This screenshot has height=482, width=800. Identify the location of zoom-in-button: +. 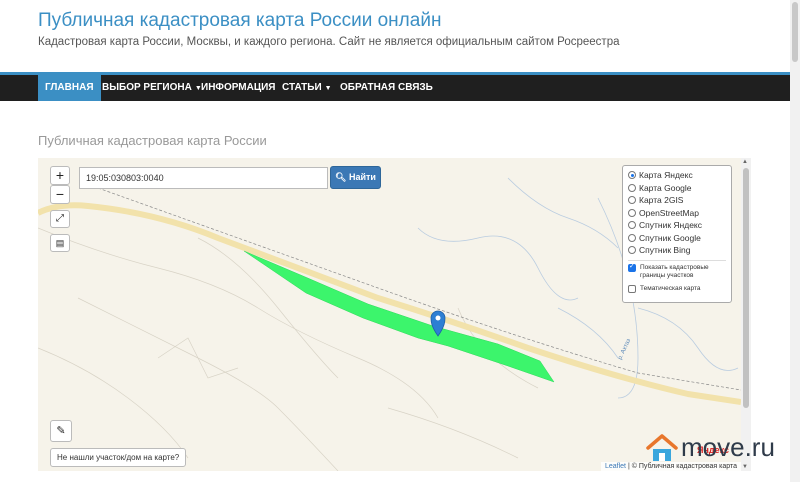
(60, 175).